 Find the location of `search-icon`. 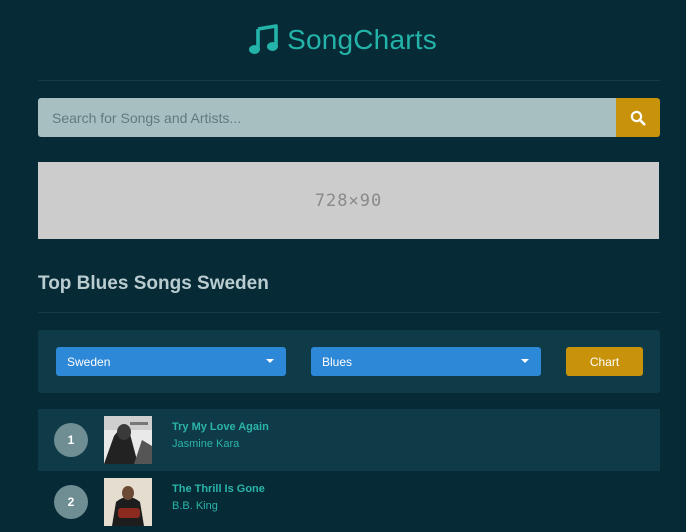

search-icon is located at coordinates (638, 117).